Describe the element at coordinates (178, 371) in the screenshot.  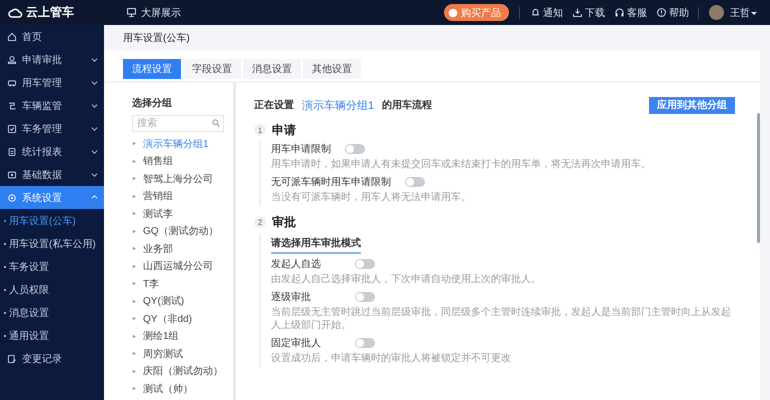
I see `group-item: 庆阳（测试勿动）` at that location.